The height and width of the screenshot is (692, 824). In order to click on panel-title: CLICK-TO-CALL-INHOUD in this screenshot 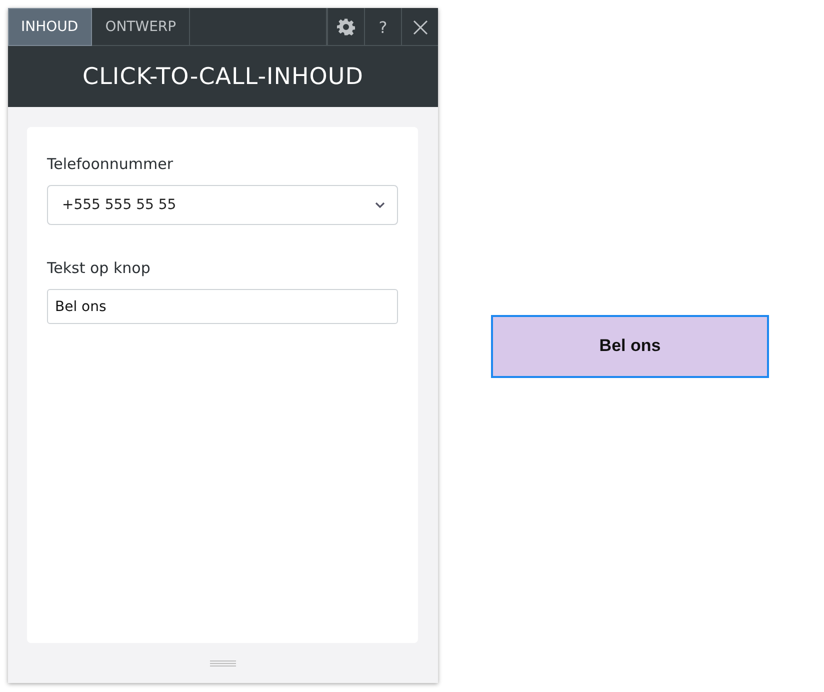, I will do `click(223, 76)`.